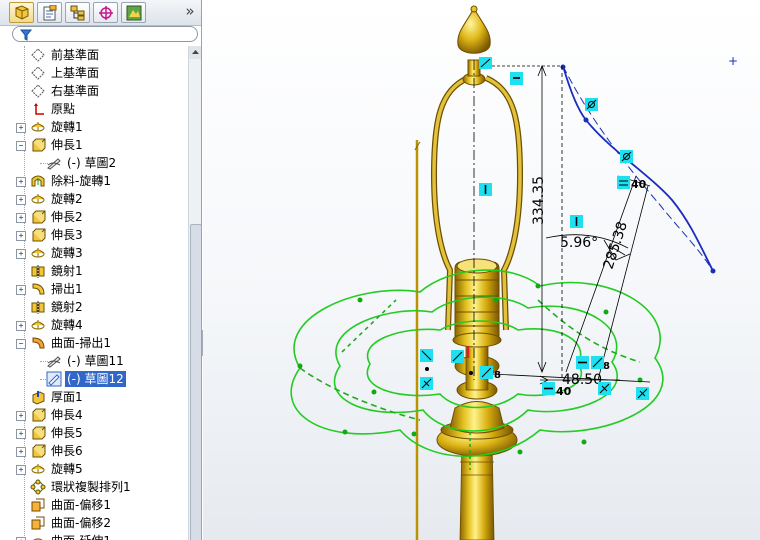 This screenshot has height=540, width=760. I want to click on display-manager-tab, so click(133, 12).